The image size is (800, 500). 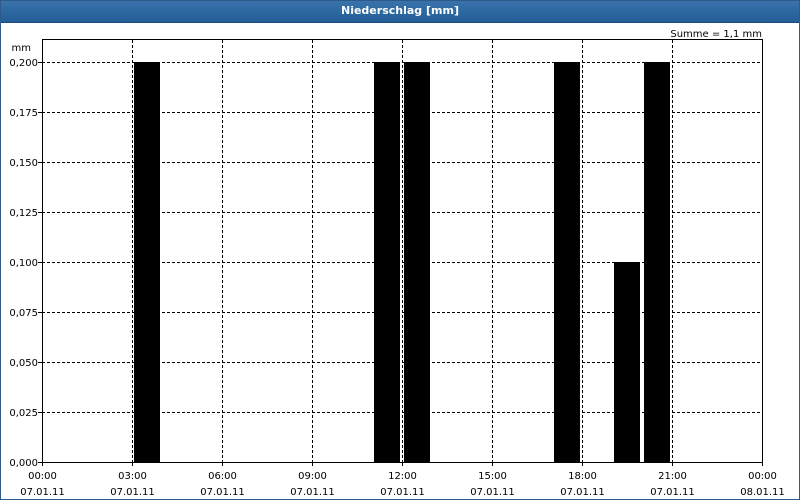 I want to click on x-tick-date-label: 08.01.11, so click(x=762, y=492).